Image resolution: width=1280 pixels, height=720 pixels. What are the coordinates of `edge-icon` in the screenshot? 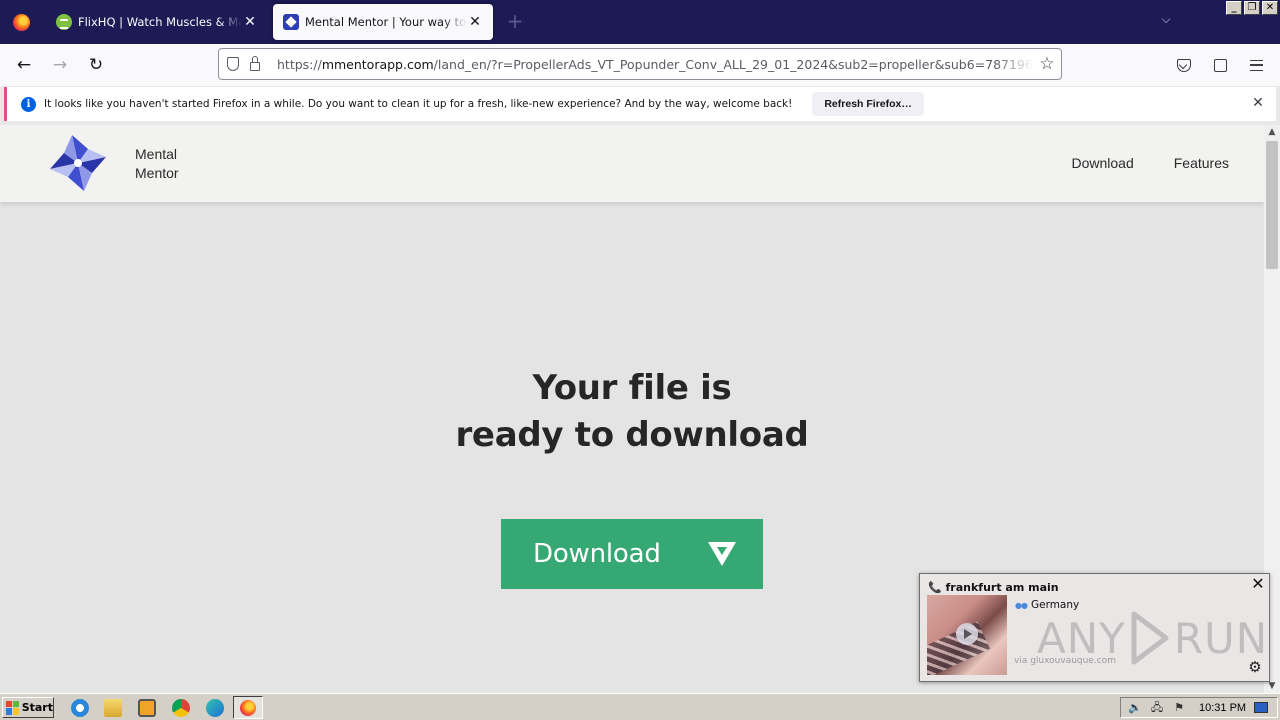 It's located at (215, 708).